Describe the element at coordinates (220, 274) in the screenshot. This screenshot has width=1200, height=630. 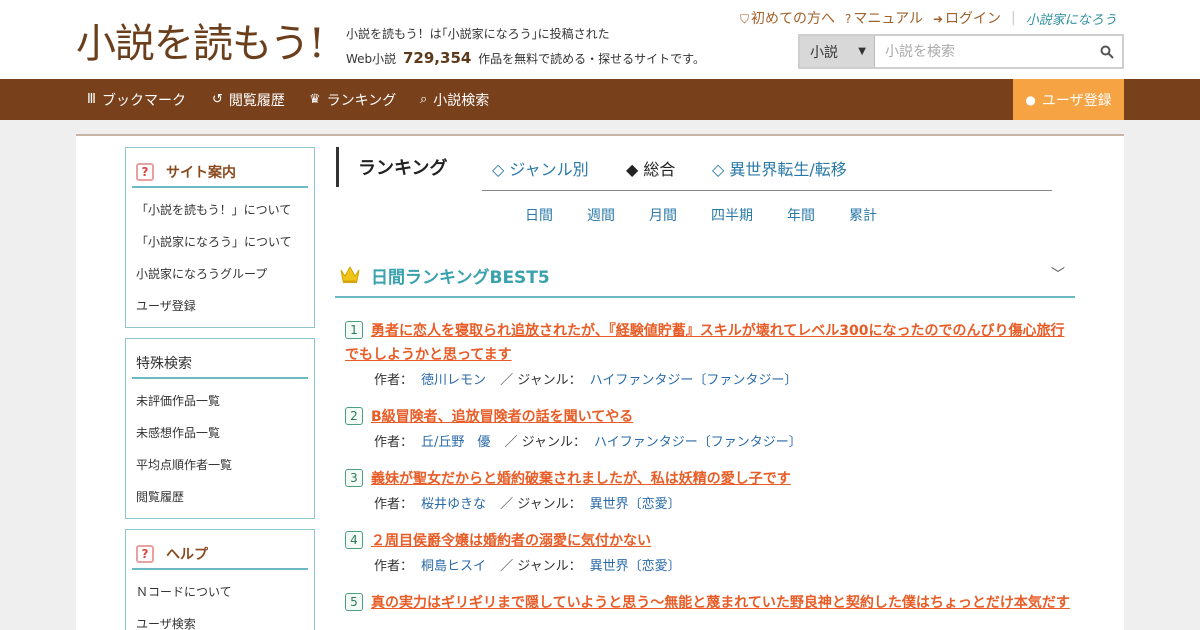
I see `sidebar-link: 小説家になろうグループ` at that location.